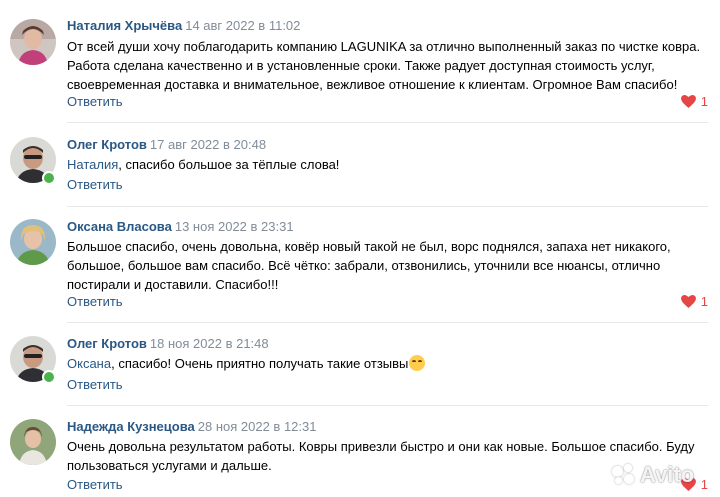  I want to click on mention-link: Наталия, so click(92, 164).